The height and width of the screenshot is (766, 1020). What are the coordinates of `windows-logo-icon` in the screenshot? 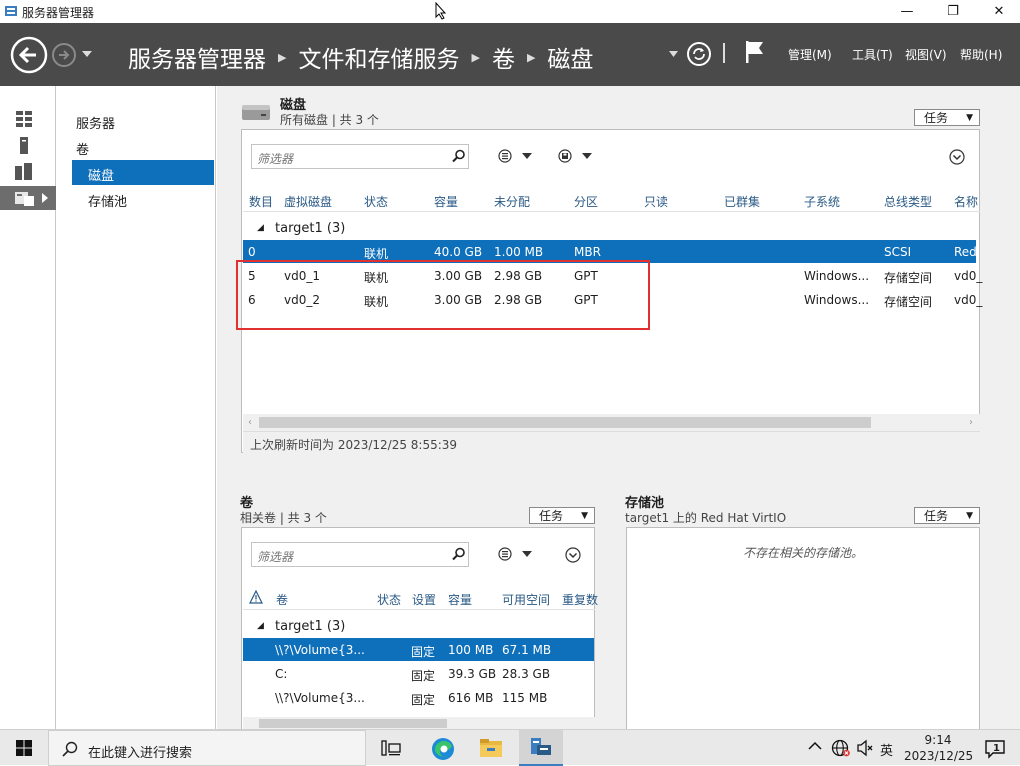 It's located at (24, 748).